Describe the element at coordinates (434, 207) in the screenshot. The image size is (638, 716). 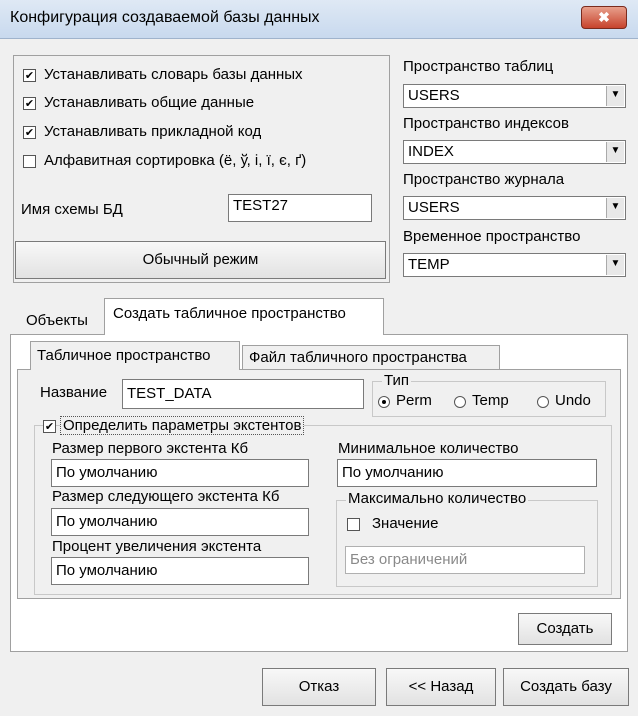
I see `journal-space-value: USERS` at that location.